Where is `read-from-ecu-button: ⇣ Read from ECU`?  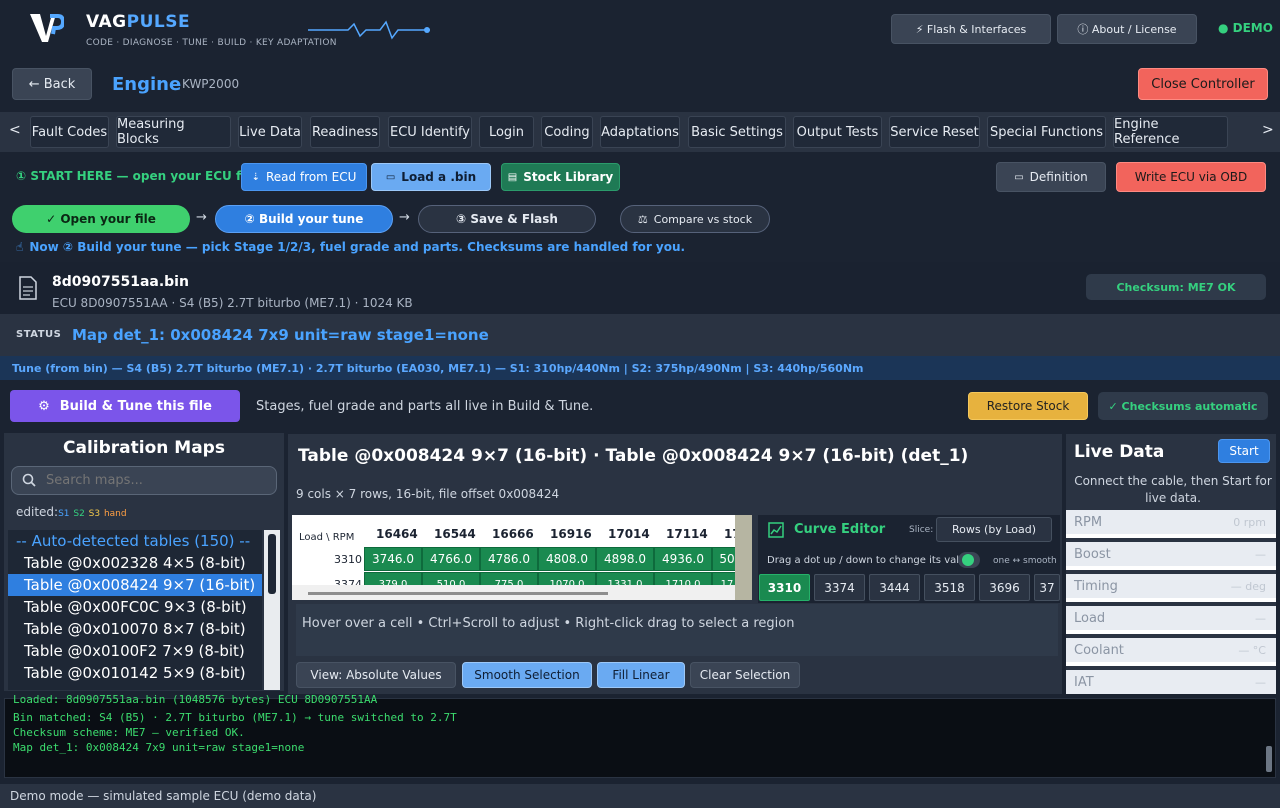
read-from-ecu-button: ⇣ Read from ECU is located at coordinates (304, 177).